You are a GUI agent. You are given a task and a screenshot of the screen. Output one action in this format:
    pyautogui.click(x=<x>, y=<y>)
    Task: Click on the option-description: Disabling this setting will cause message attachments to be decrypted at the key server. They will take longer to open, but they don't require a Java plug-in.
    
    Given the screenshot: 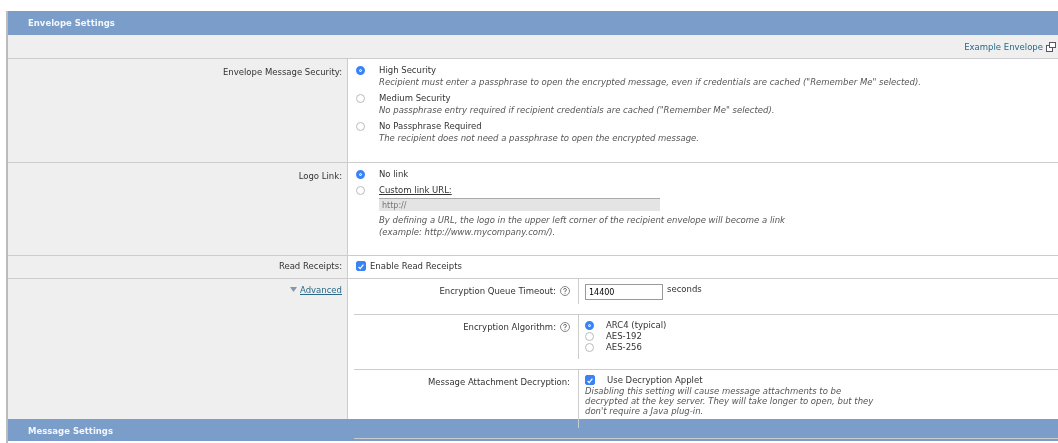 What is the action you would take?
    pyautogui.click(x=730, y=401)
    